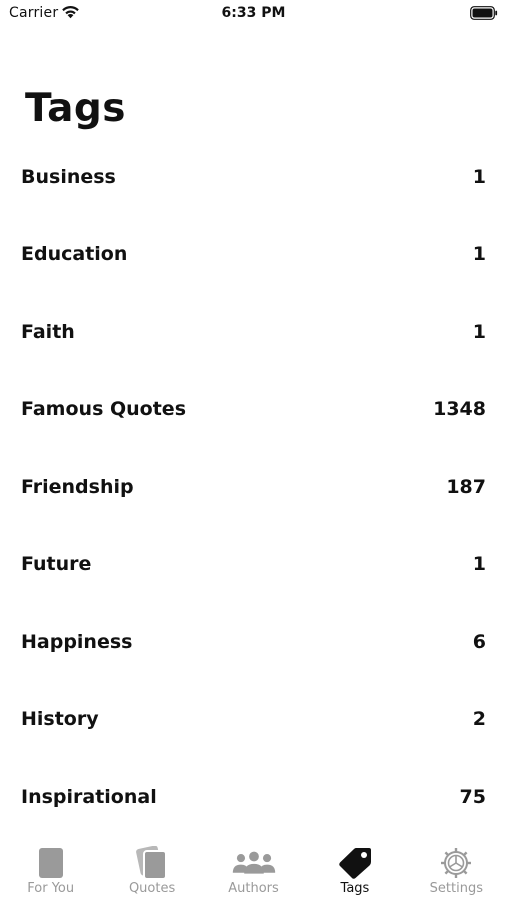  I want to click on tag-name: History, so click(60, 719).